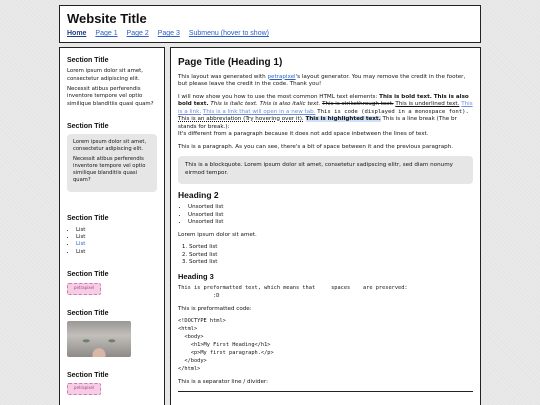 This screenshot has width=540, height=405. Describe the element at coordinates (196, 276) in the screenshot. I see `heading-3: Heading 3` at that location.